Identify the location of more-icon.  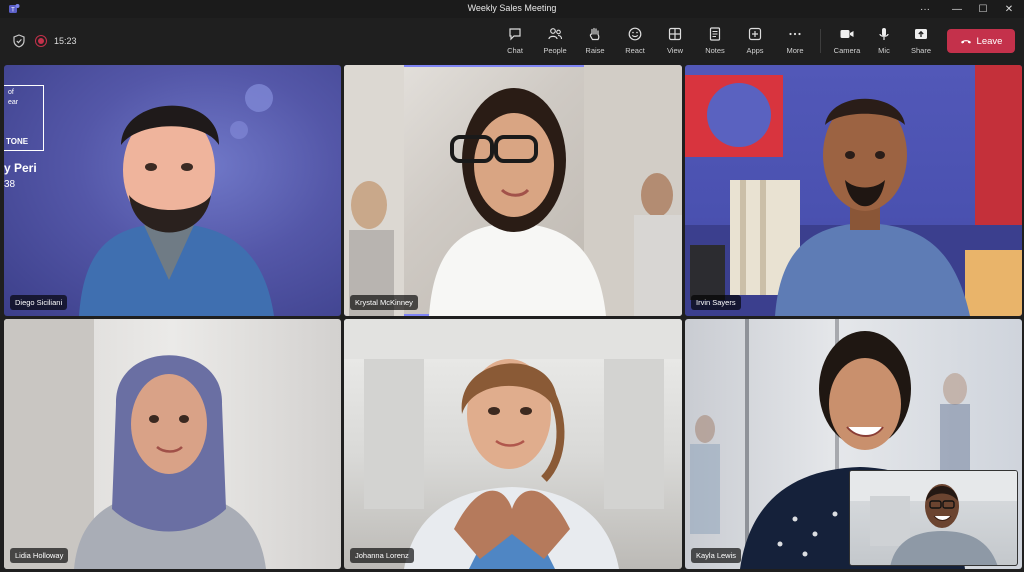
(795, 34).